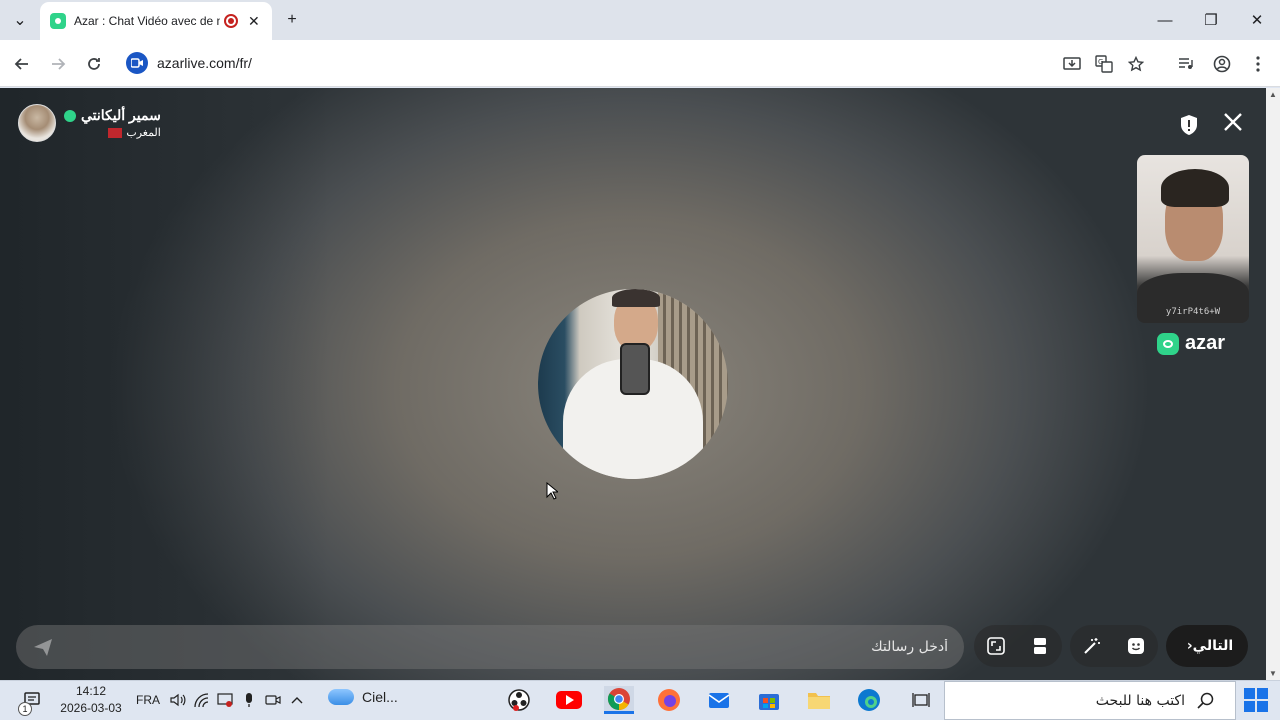  I want to click on photo-phone, so click(635, 369).